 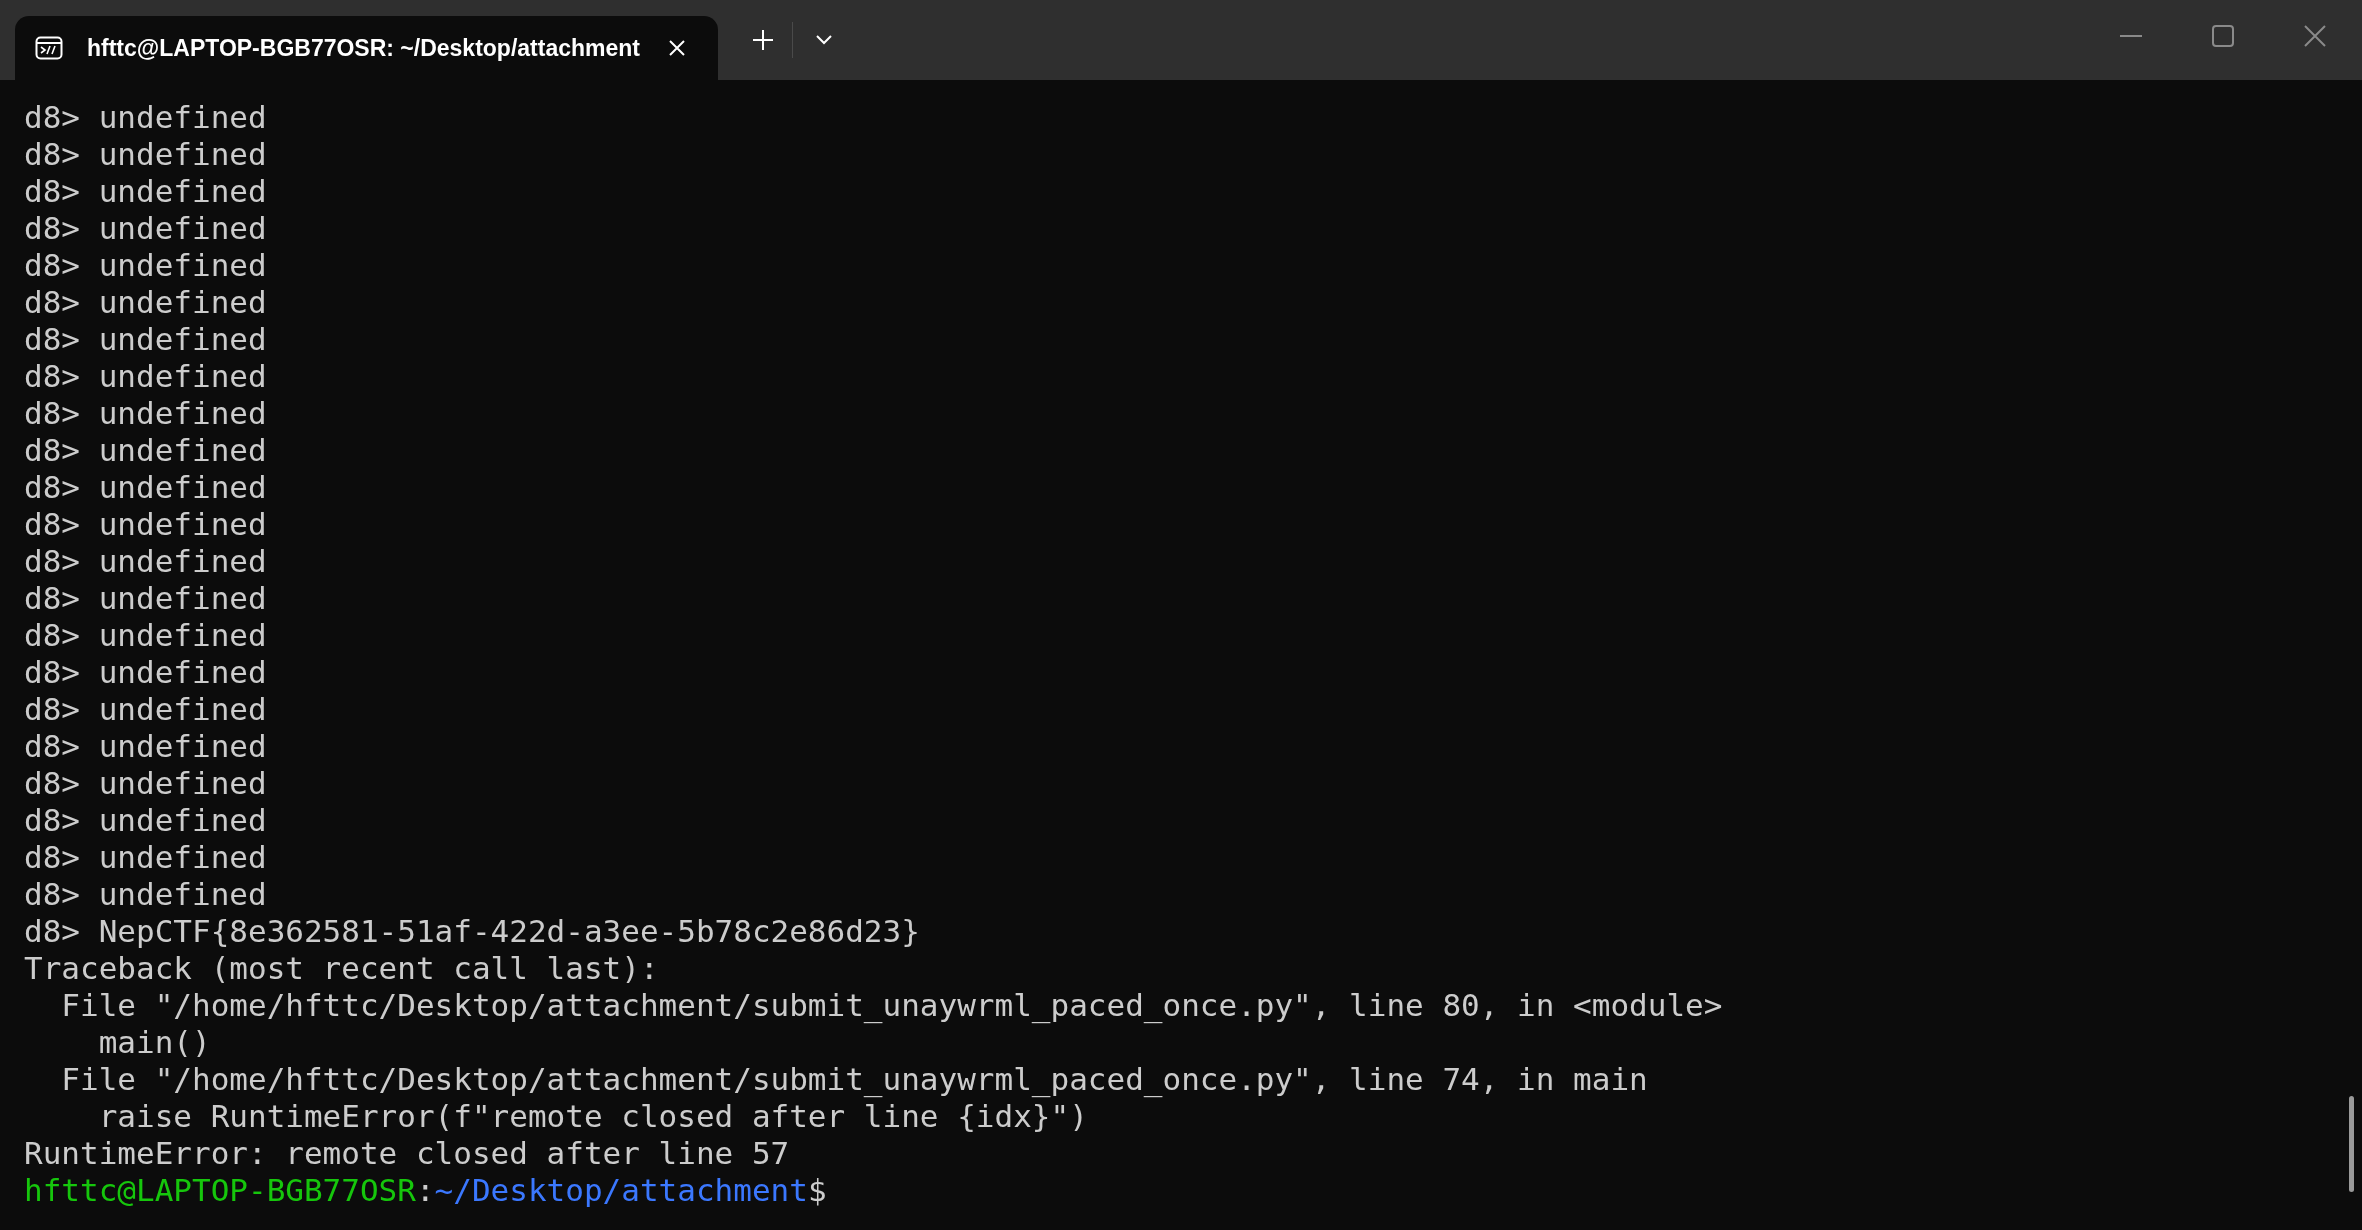 I want to click on maximize-icon, so click(x=2223, y=36).